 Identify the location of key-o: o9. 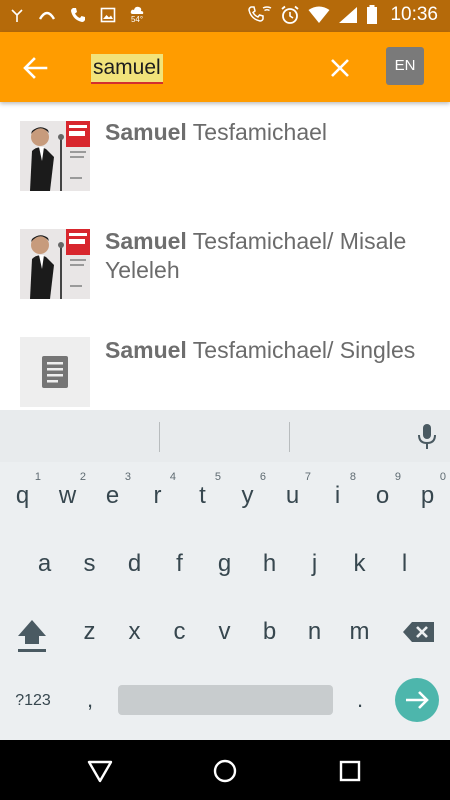
(382, 496).